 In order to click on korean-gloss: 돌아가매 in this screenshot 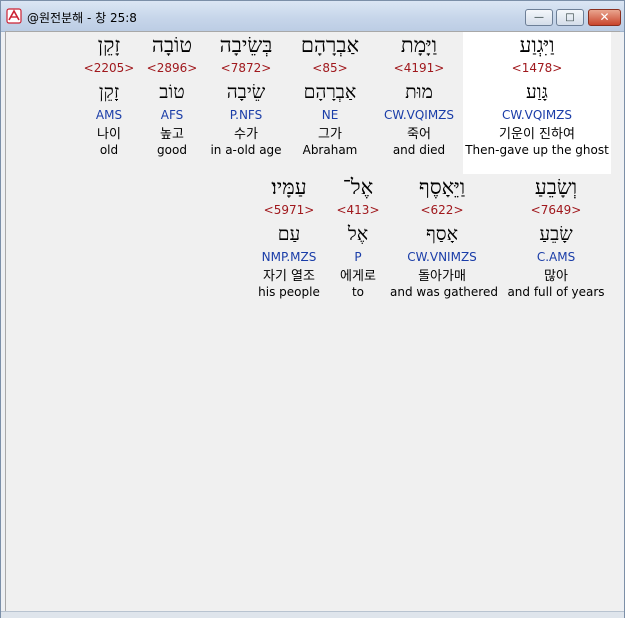, I will do `click(442, 276)`.